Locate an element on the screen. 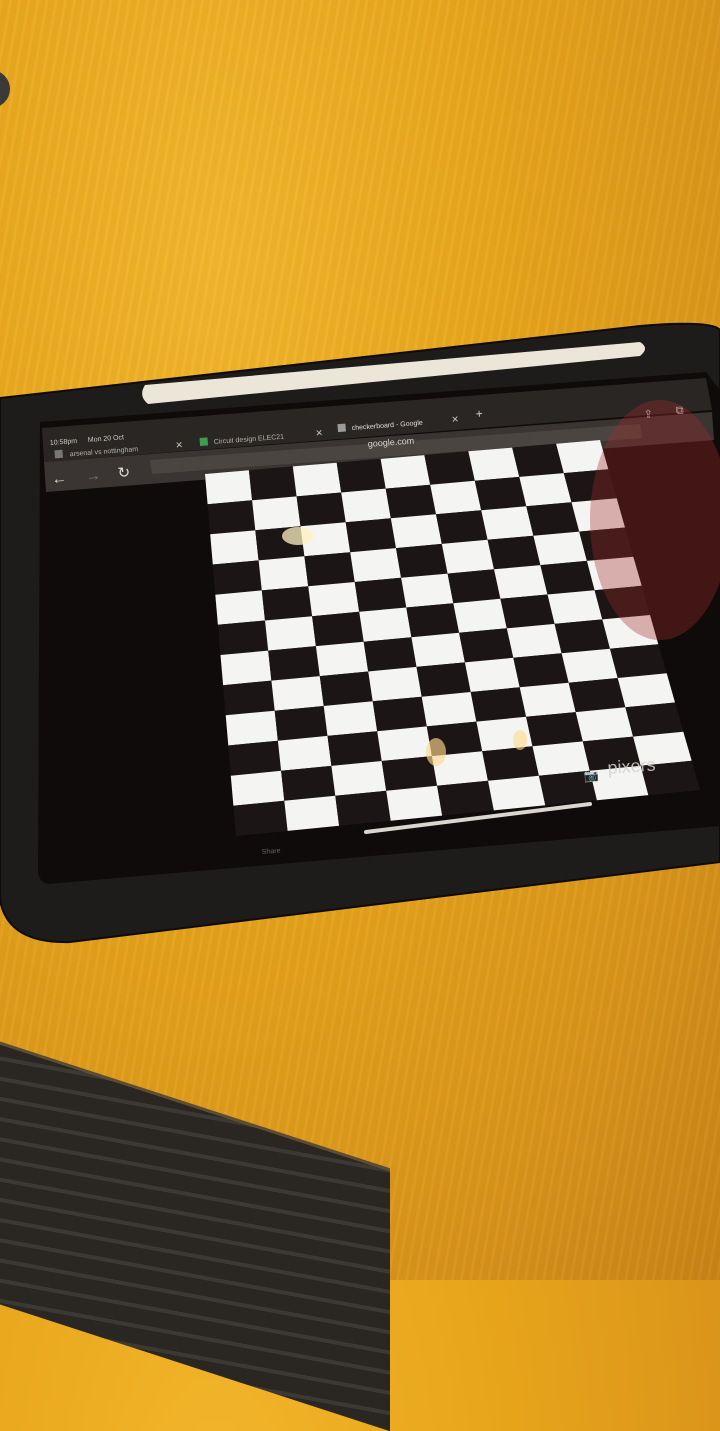 Image resolution: width=720 pixels, height=1431 pixels. watermark: pixers is located at coordinates (631, 766).